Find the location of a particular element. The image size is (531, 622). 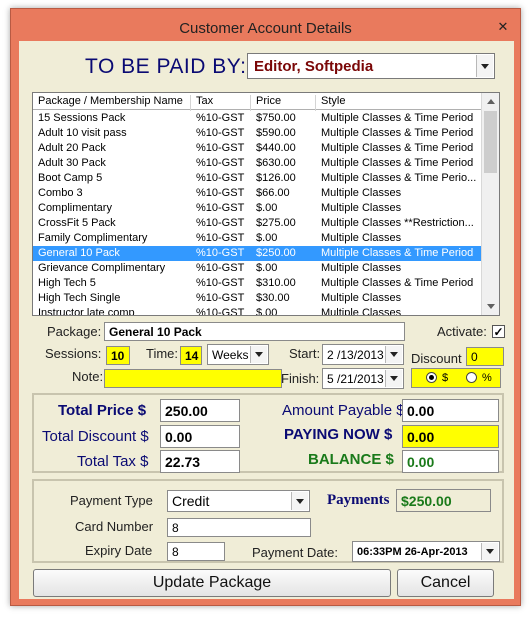

note-field is located at coordinates (193, 378).